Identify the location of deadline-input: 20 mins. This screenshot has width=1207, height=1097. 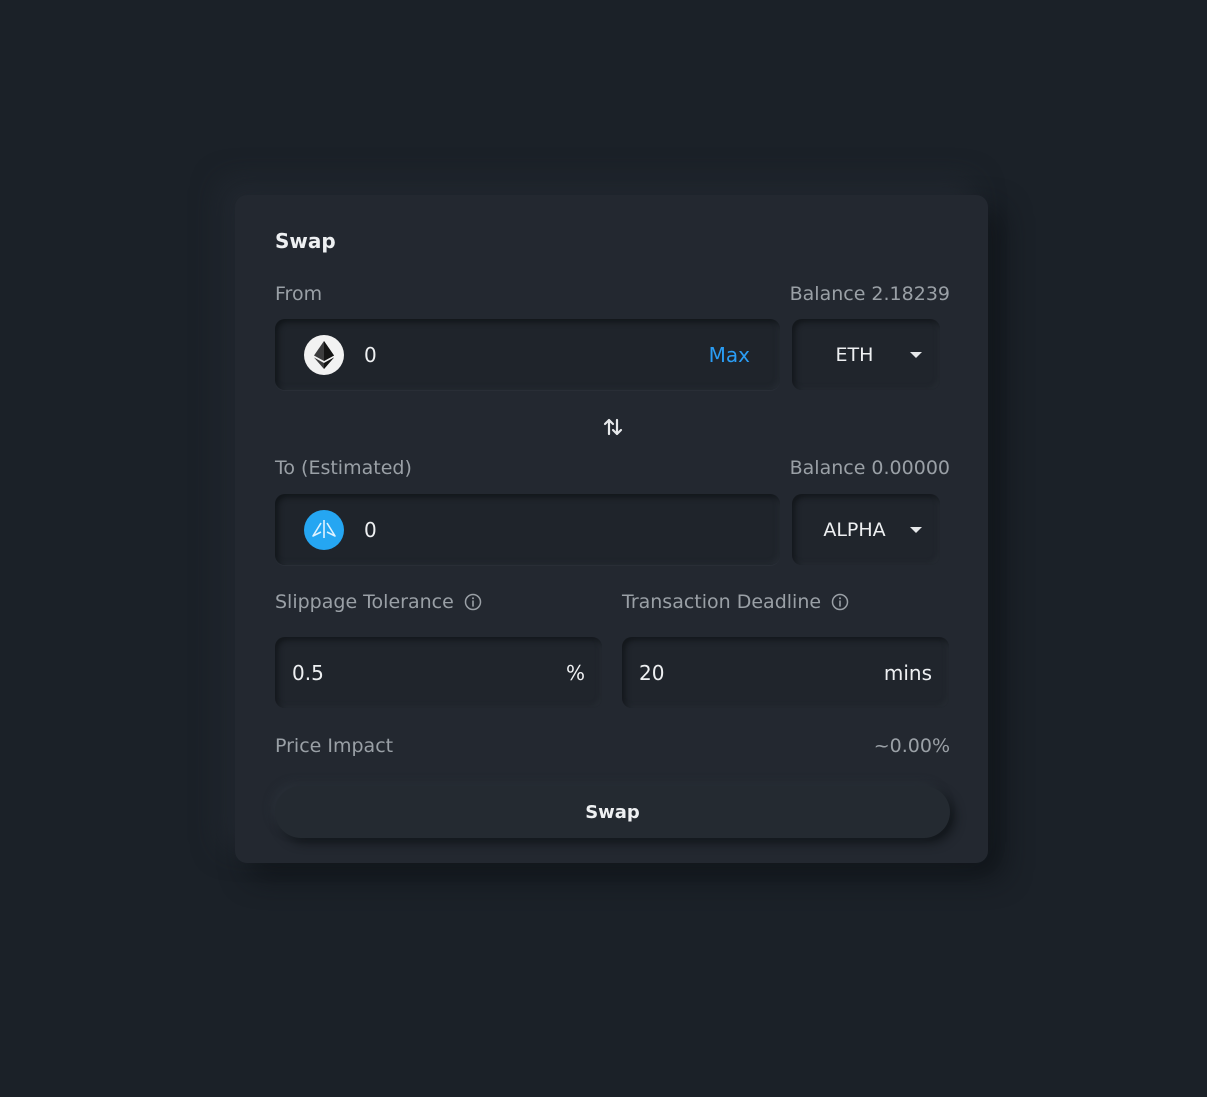
(785, 672).